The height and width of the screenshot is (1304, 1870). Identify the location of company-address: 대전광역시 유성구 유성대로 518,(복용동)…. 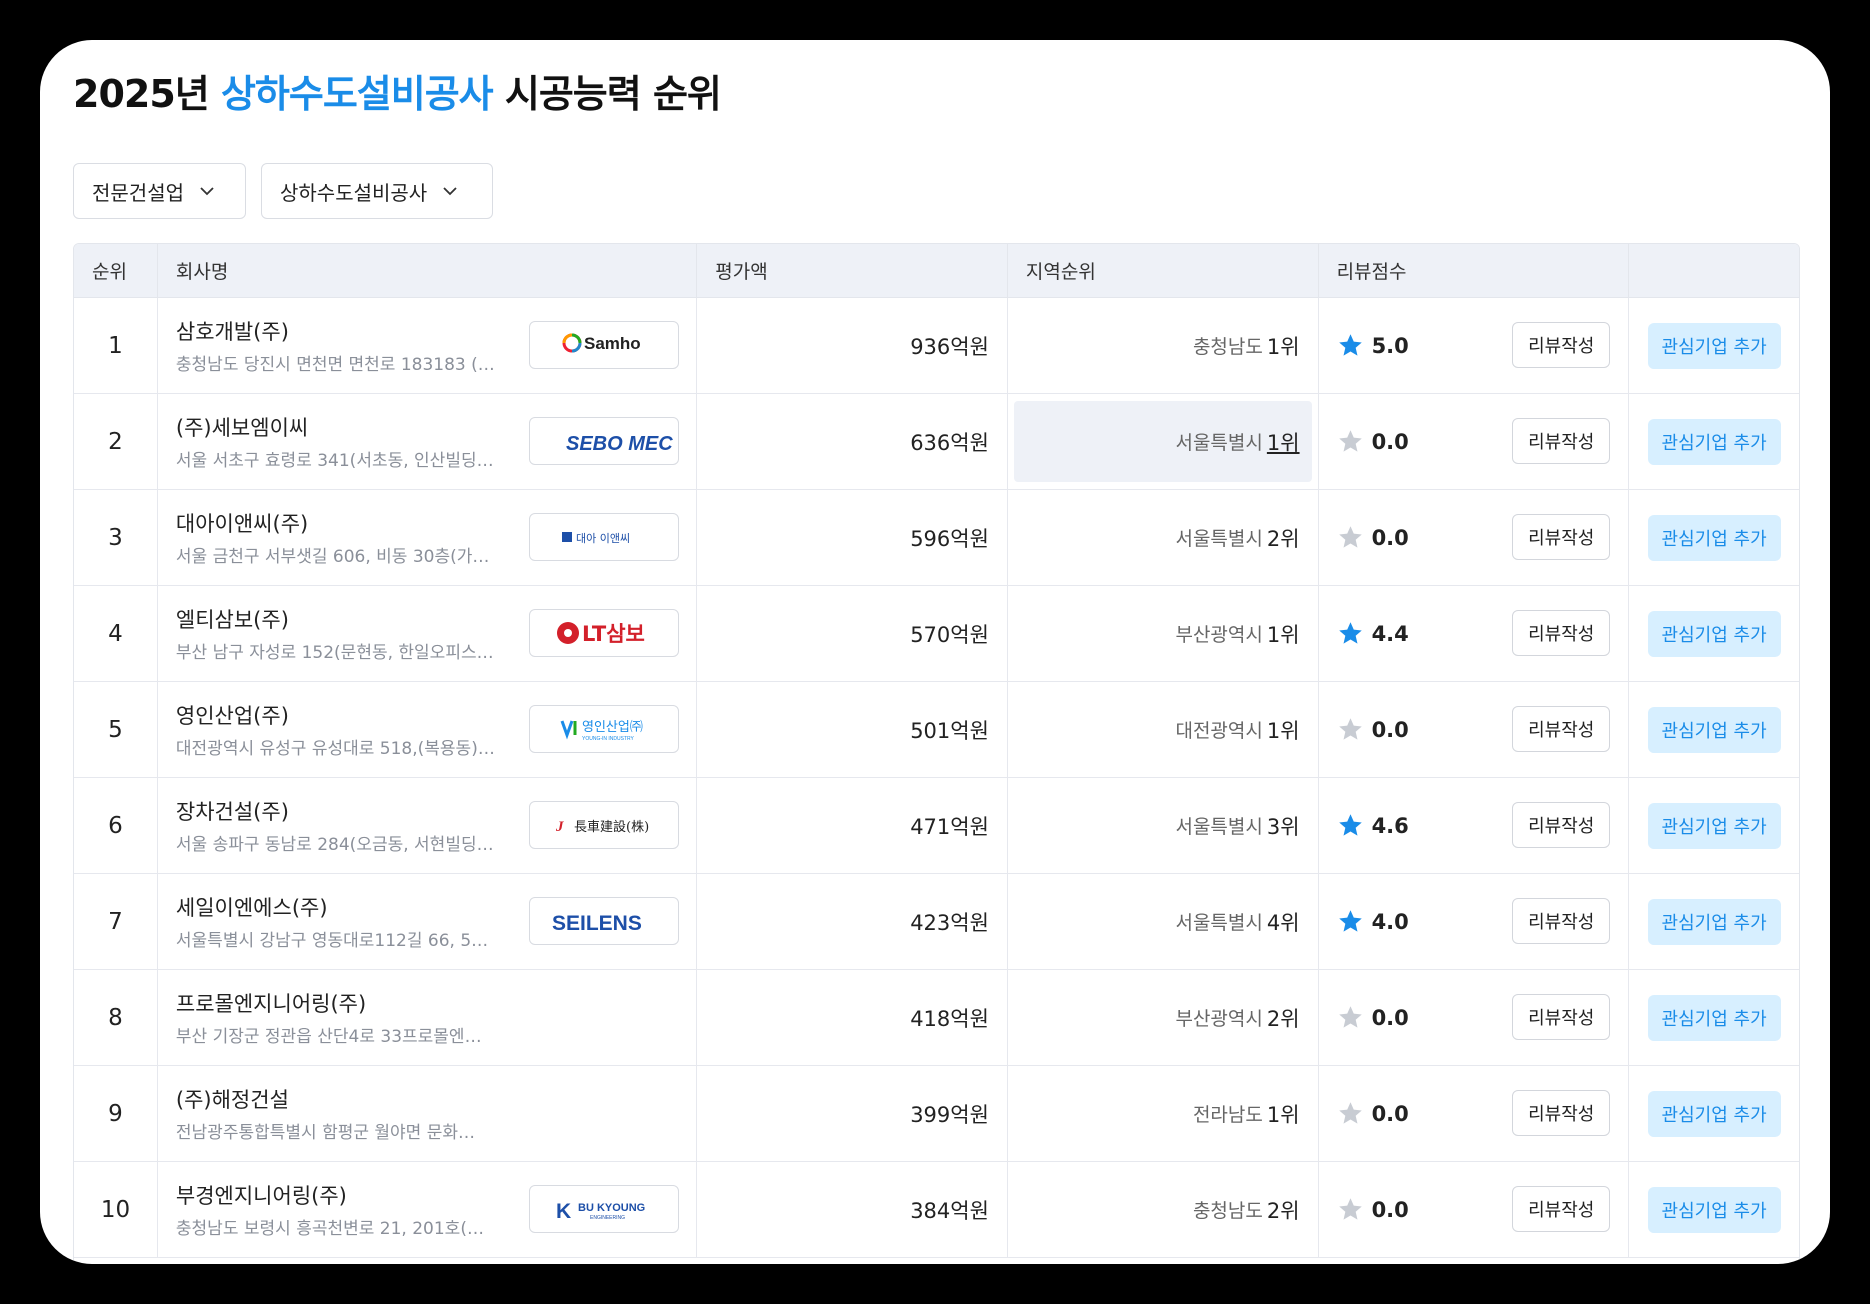
(335, 749).